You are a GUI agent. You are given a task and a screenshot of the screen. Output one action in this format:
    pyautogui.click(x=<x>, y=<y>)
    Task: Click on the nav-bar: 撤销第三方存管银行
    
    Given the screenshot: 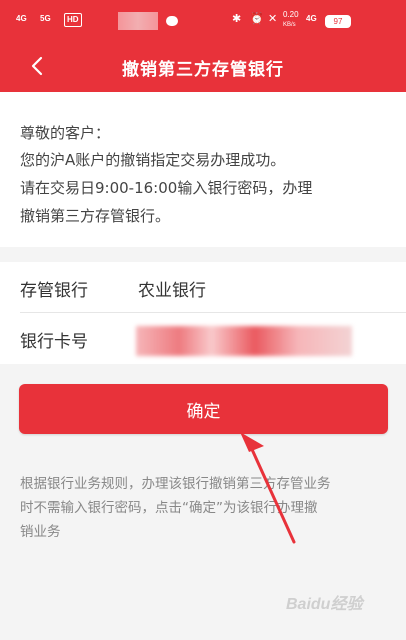 What is the action you would take?
    pyautogui.click(x=203, y=66)
    